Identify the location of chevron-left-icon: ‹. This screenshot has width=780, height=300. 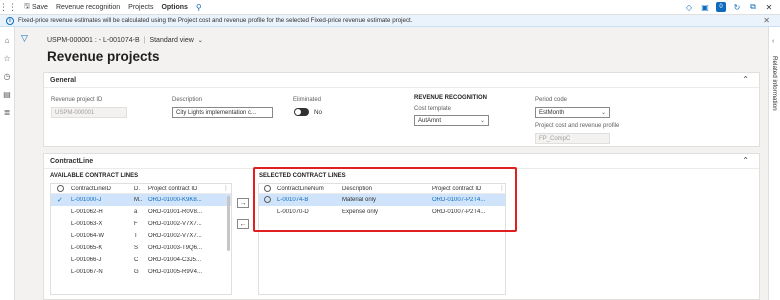
(773, 41).